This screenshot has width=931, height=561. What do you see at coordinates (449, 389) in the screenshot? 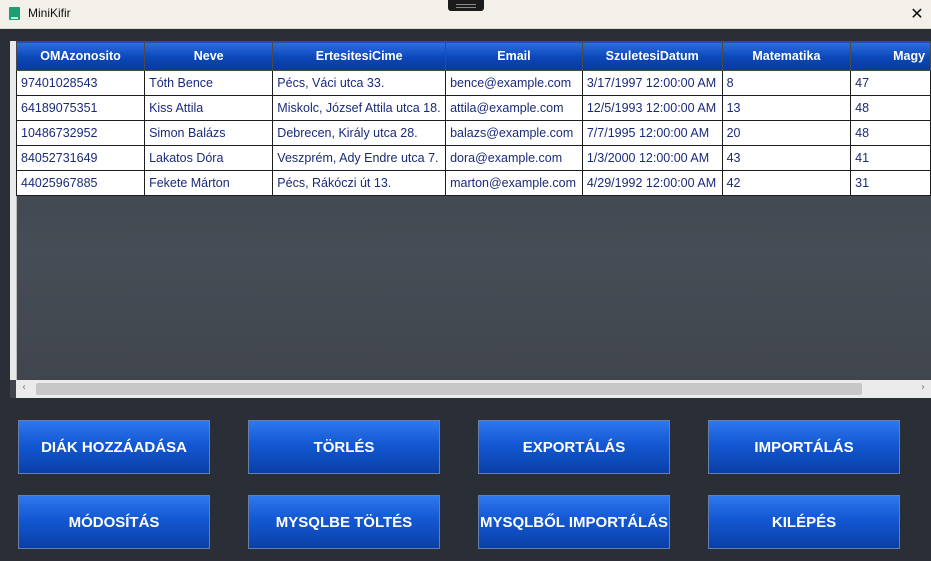
I see `scrollbar-thumb` at bounding box center [449, 389].